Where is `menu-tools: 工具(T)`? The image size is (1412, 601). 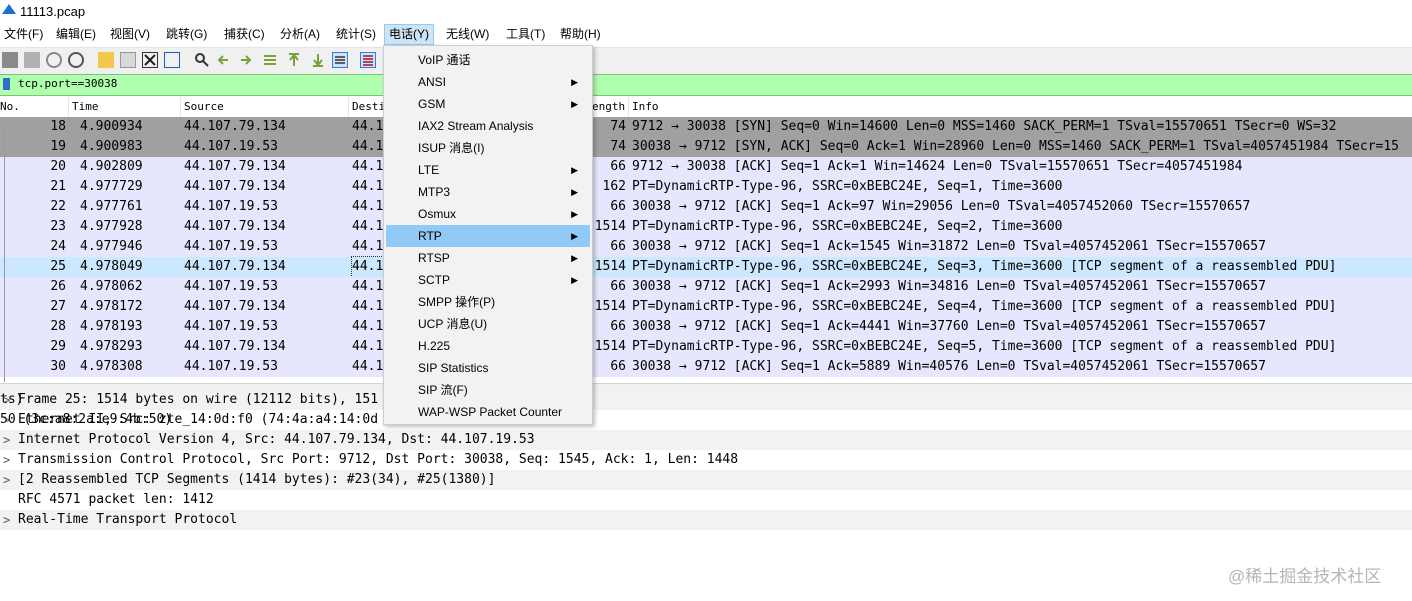 menu-tools: 工具(T) is located at coordinates (525, 34).